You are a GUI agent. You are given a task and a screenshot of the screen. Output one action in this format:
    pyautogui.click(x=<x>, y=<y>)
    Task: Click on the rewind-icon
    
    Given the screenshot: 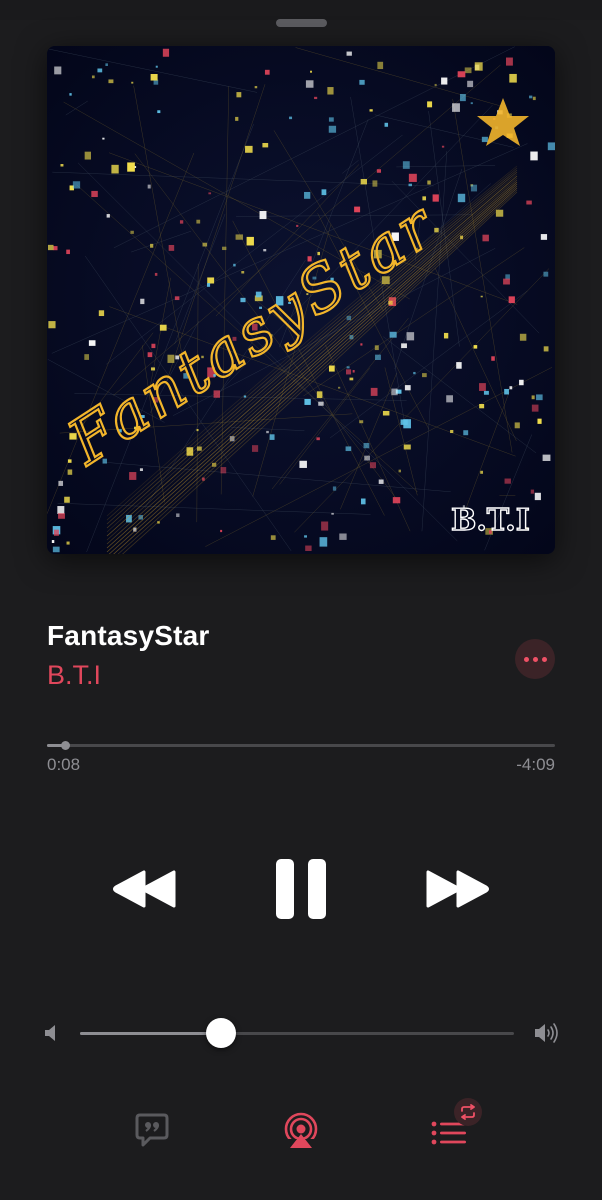 What is the action you would take?
    pyautogui.click(x=144, y=889)
    